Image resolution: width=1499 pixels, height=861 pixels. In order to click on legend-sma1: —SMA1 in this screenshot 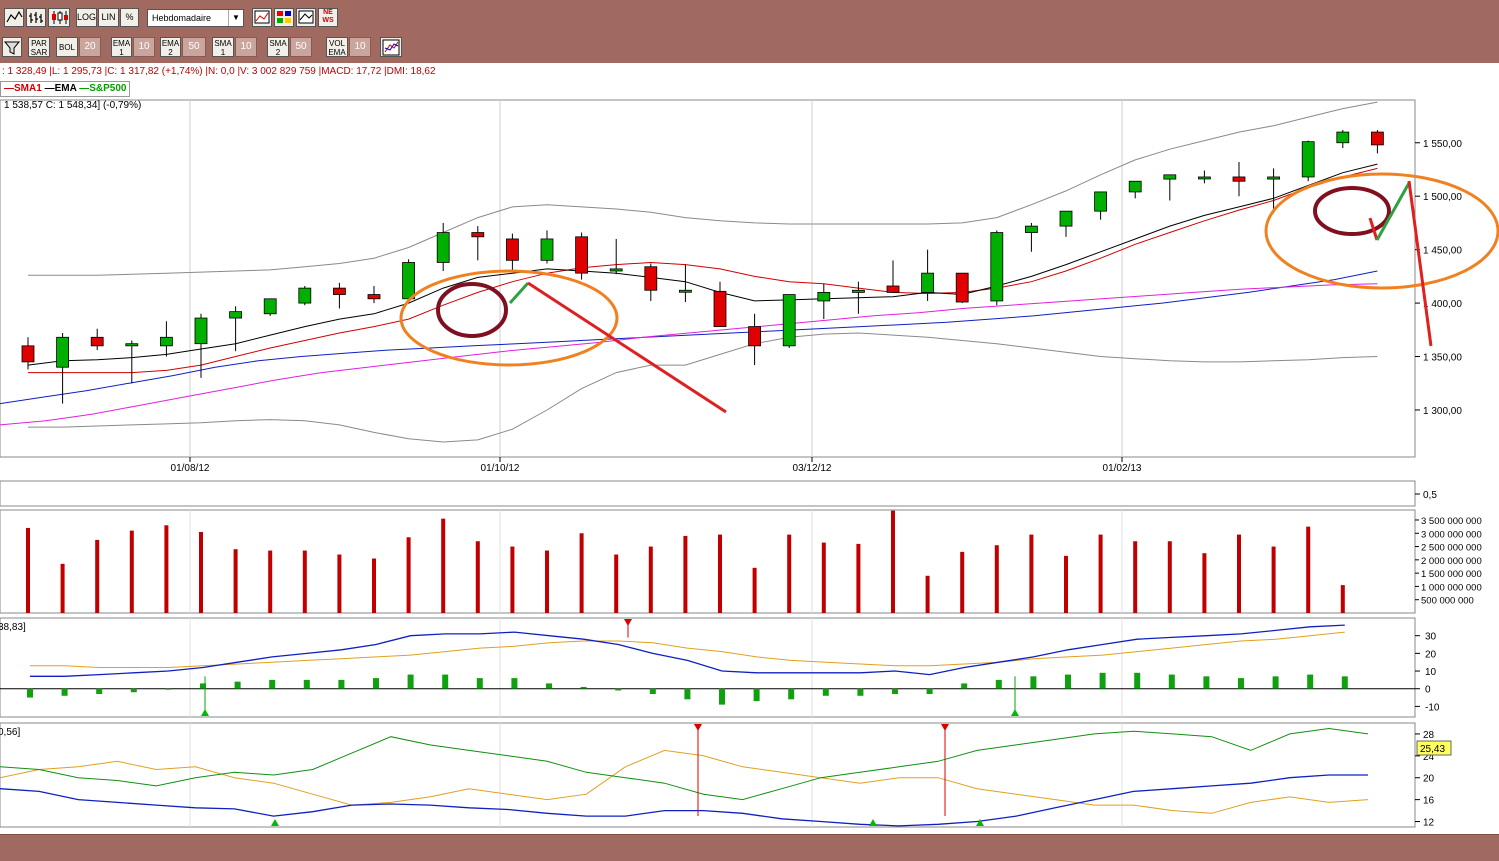, I will do `click(23, 88)`.